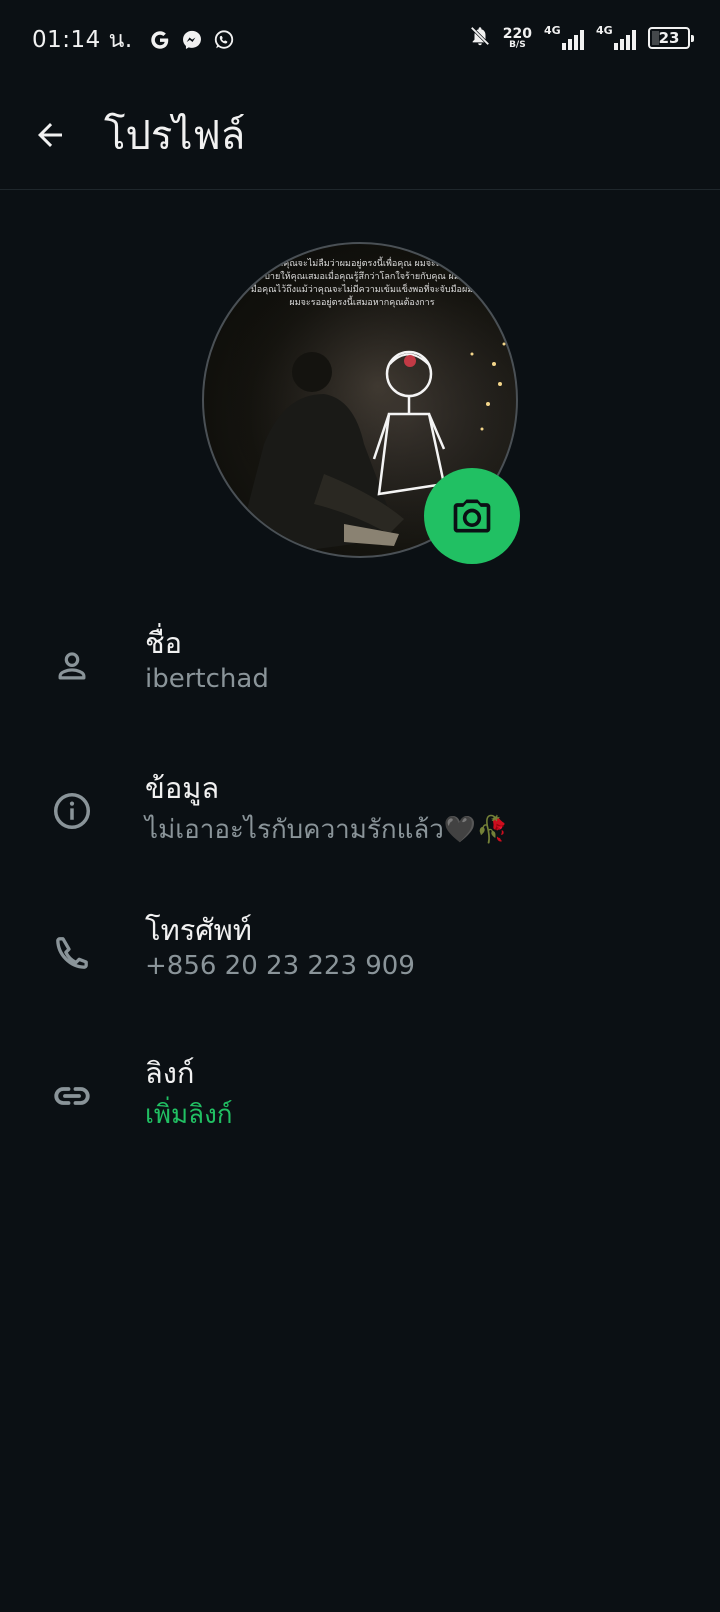 The height and width of the screenshot is (1612, 720). Describe the element at coordinates (198, 930) in the screenshot. I see `phone-label: โทรศัพท์` at that location.